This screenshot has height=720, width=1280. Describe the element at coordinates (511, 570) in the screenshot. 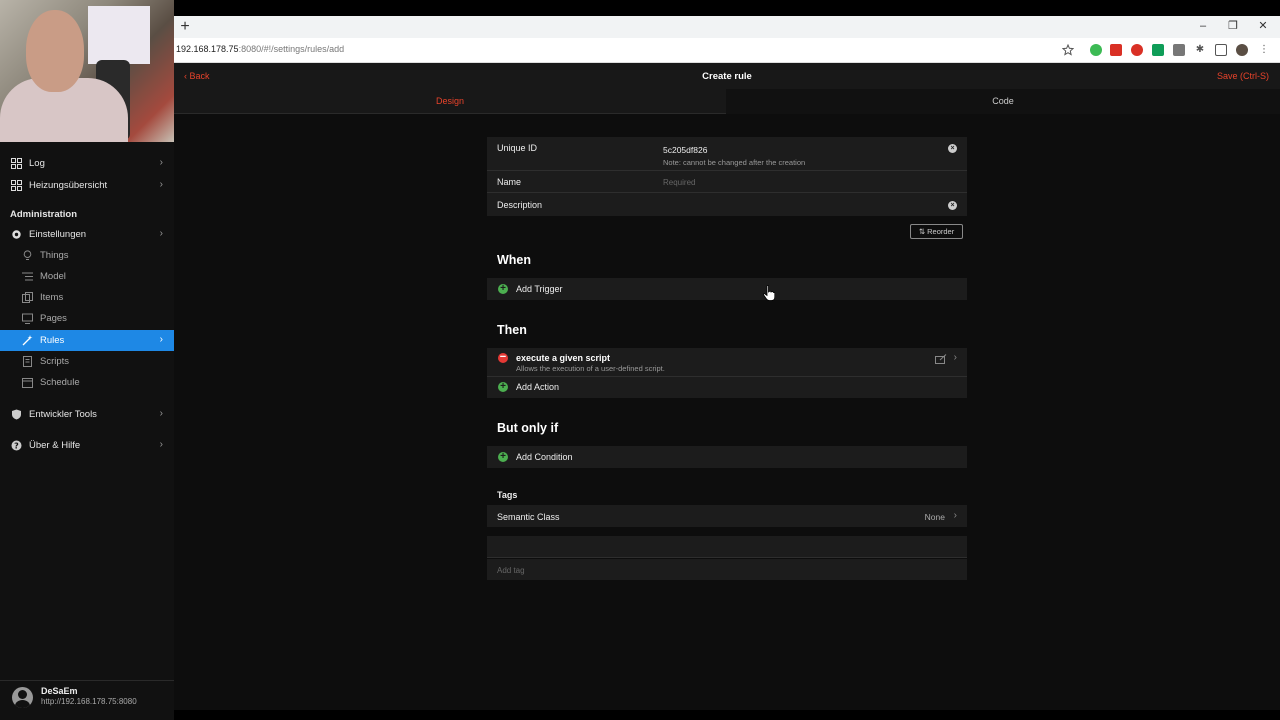

I see `add-tag-input: Add tag` at that location.